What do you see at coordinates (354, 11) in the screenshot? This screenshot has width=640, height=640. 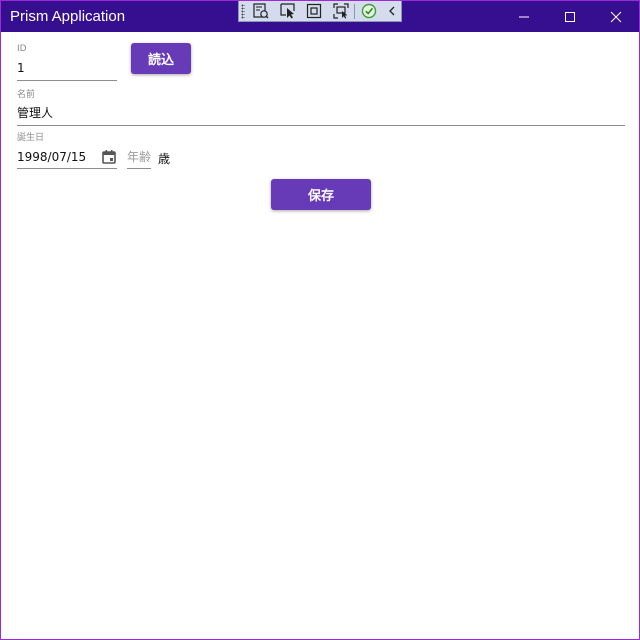 I see `toolbar-separator` at bounding box center [354, 11].